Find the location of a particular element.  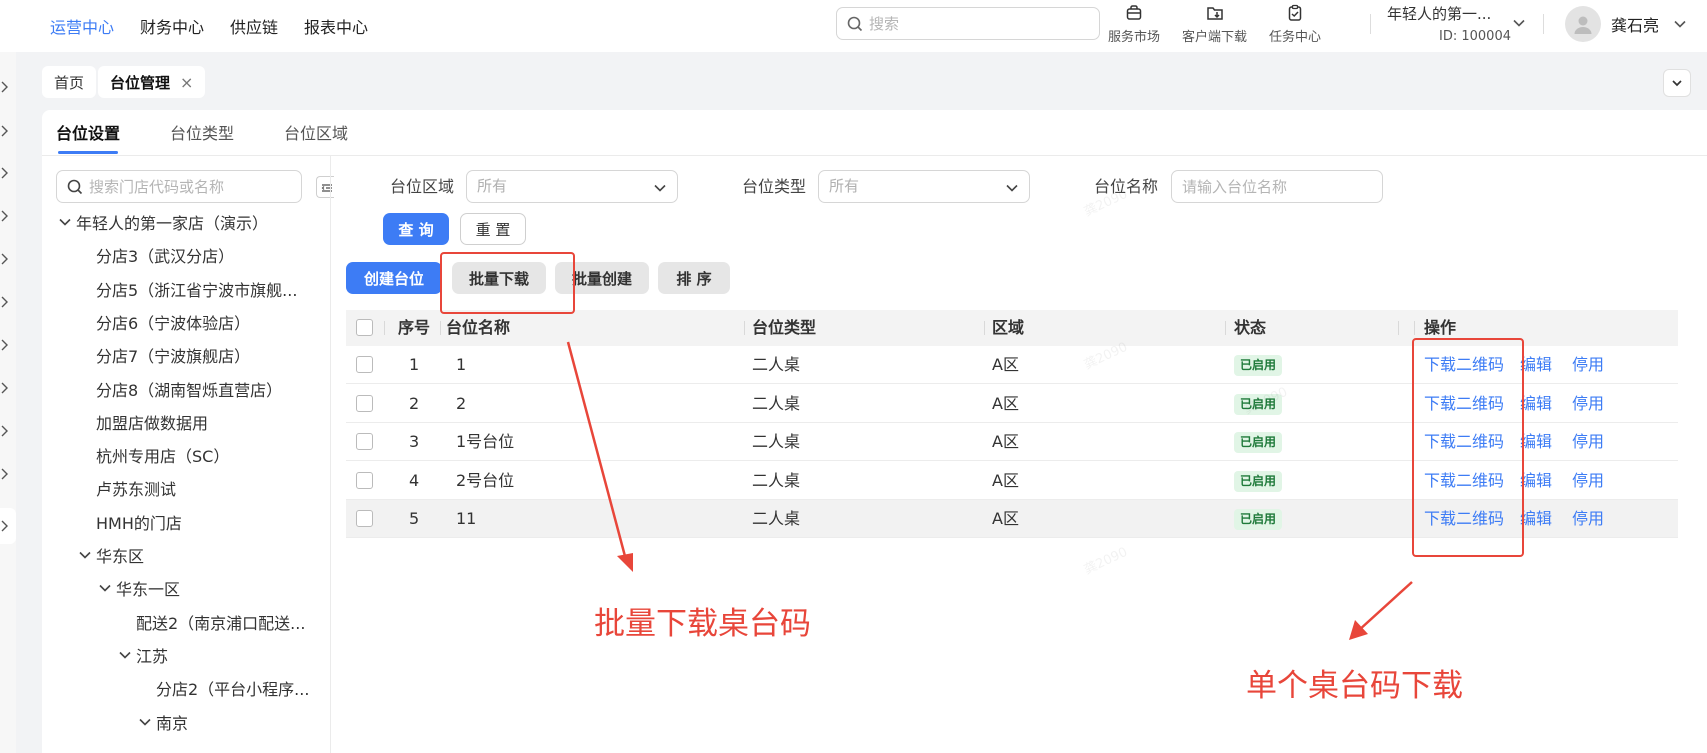

annotation-single-download: 单个桌台码下载 is located at coordinates (1354, 686).